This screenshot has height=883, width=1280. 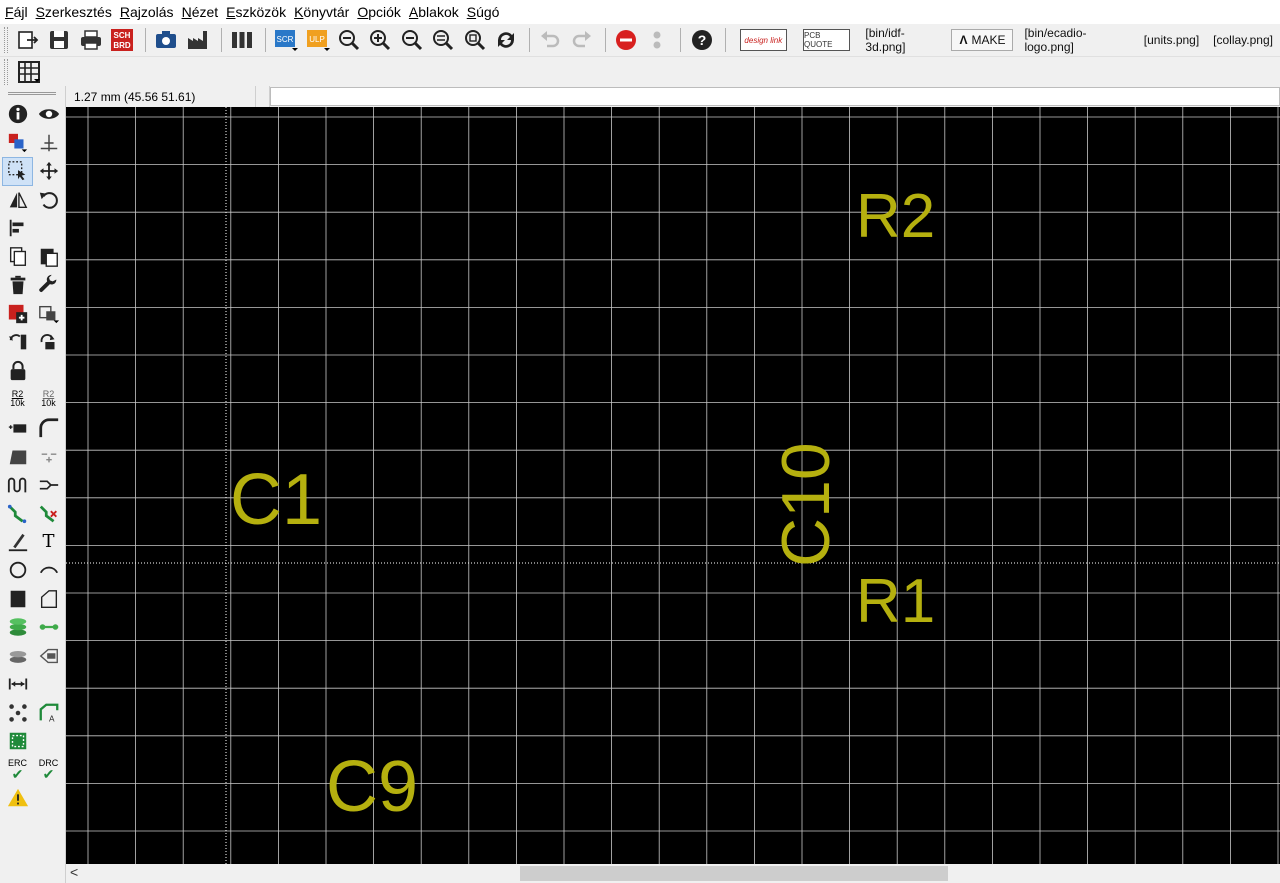 I want to click on rotate-icon, so click(x=48, y=200).